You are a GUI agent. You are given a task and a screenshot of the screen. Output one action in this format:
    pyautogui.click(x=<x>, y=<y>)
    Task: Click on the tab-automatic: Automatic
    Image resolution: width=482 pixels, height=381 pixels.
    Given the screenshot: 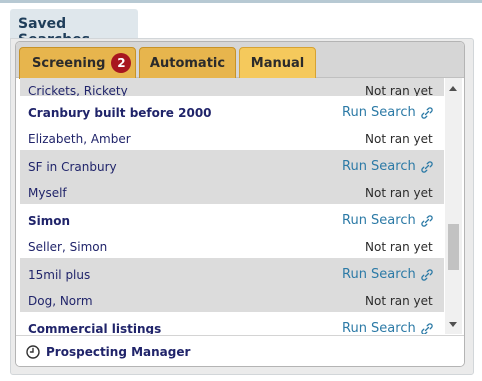 What is the action you would take?
    pyautogui.click(x=187, y=63)
    